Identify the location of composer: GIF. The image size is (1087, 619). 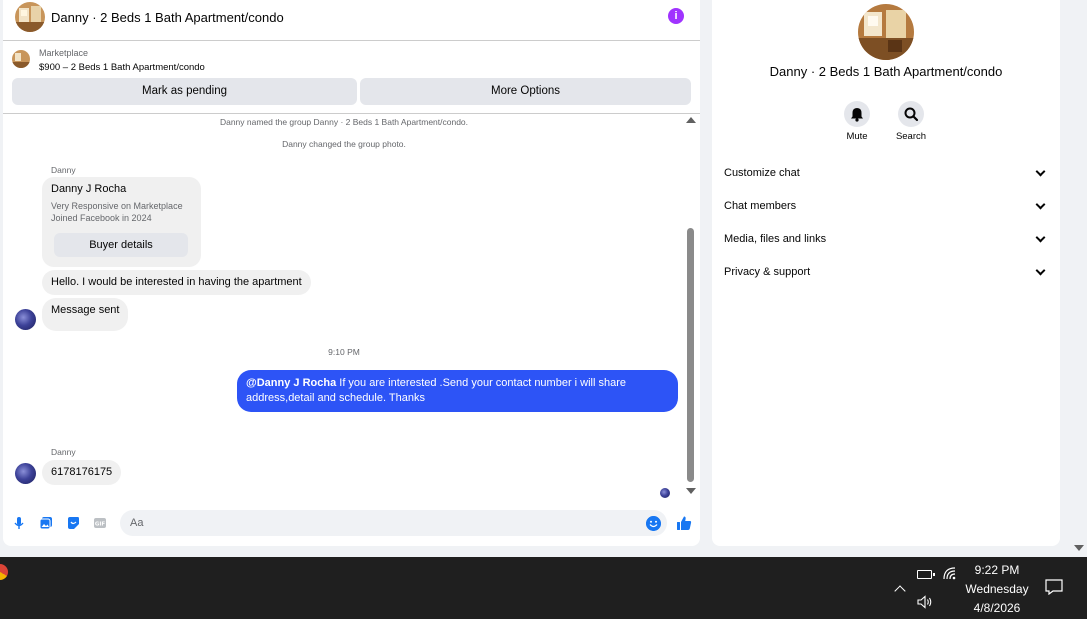
(351, 524).